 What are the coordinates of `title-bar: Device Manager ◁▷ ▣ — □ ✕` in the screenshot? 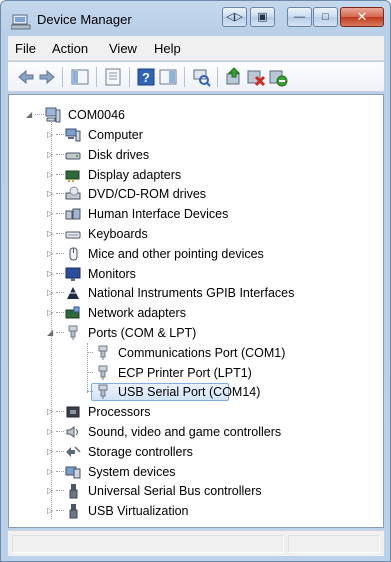 It's located at (195, 18).